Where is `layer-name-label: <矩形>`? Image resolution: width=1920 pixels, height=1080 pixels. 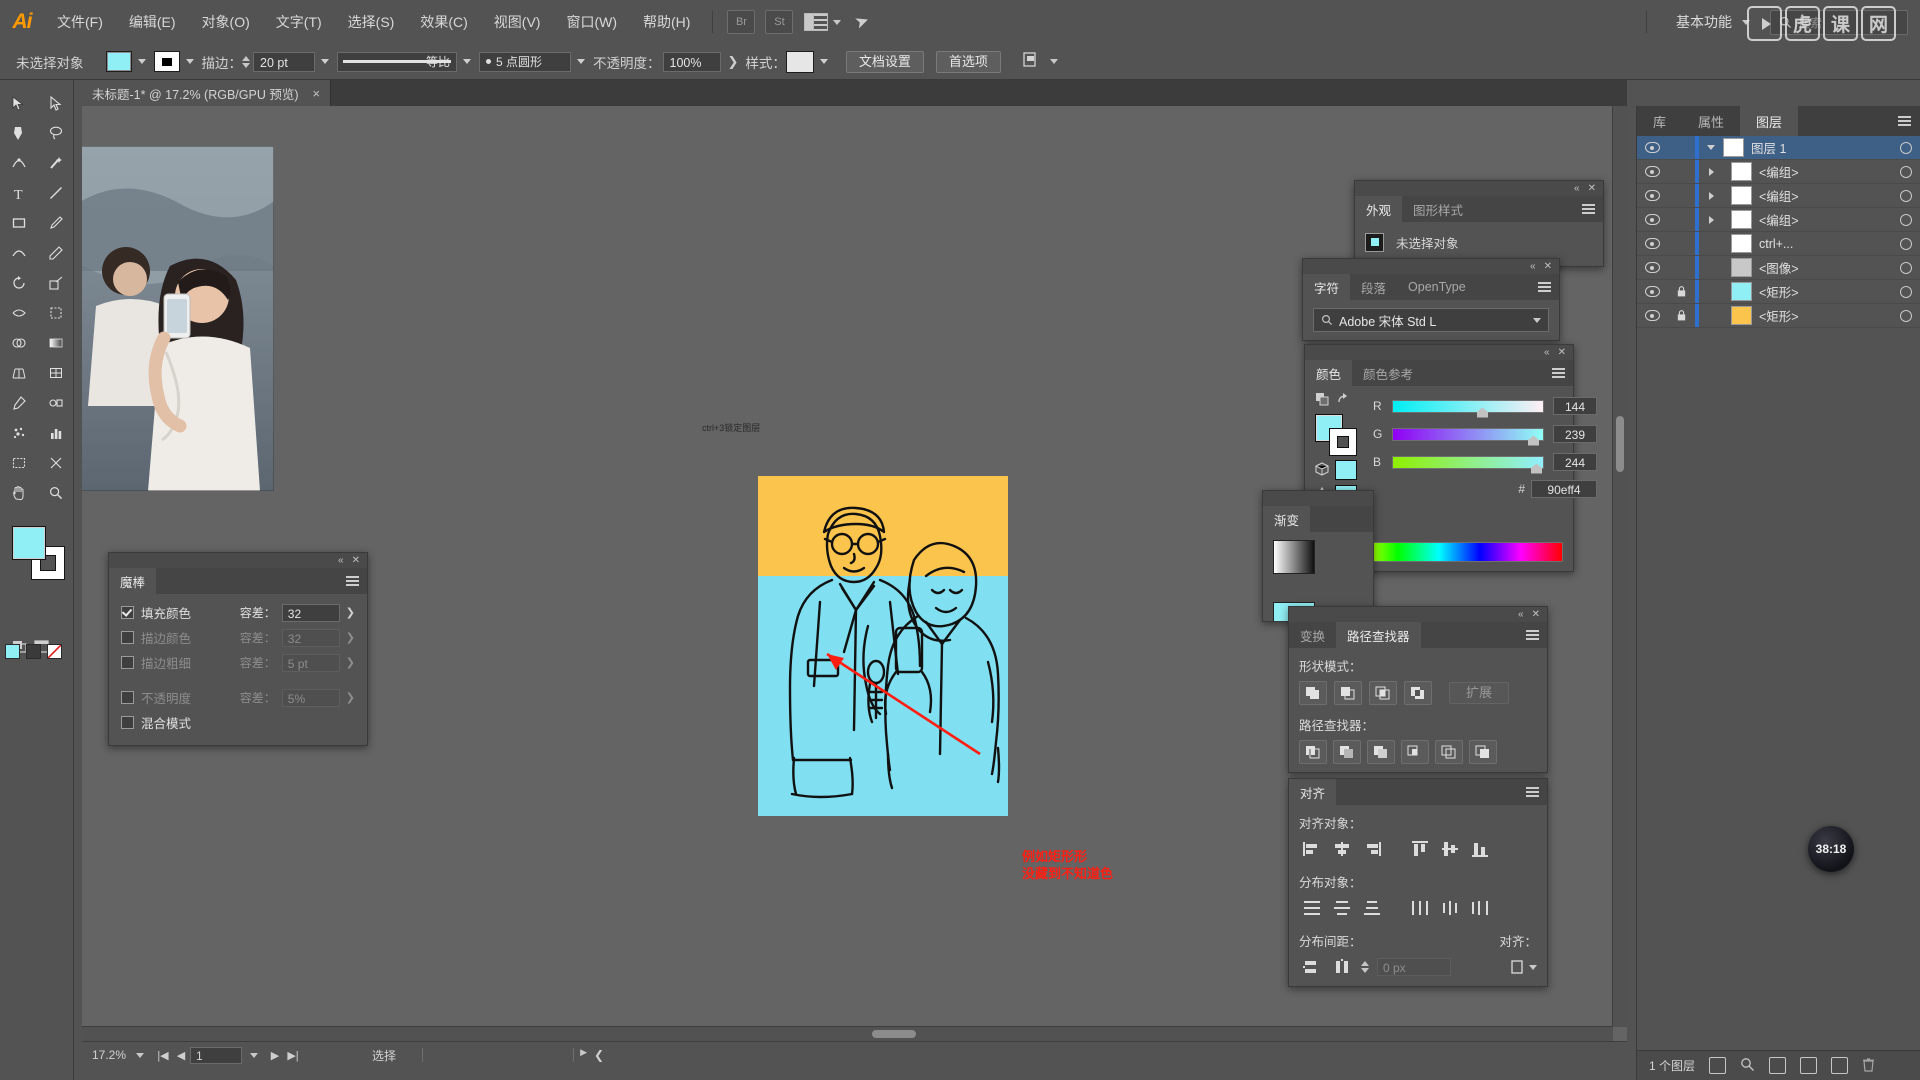 layer-name-label: <矩形> is located at coordinates (1825, 291).